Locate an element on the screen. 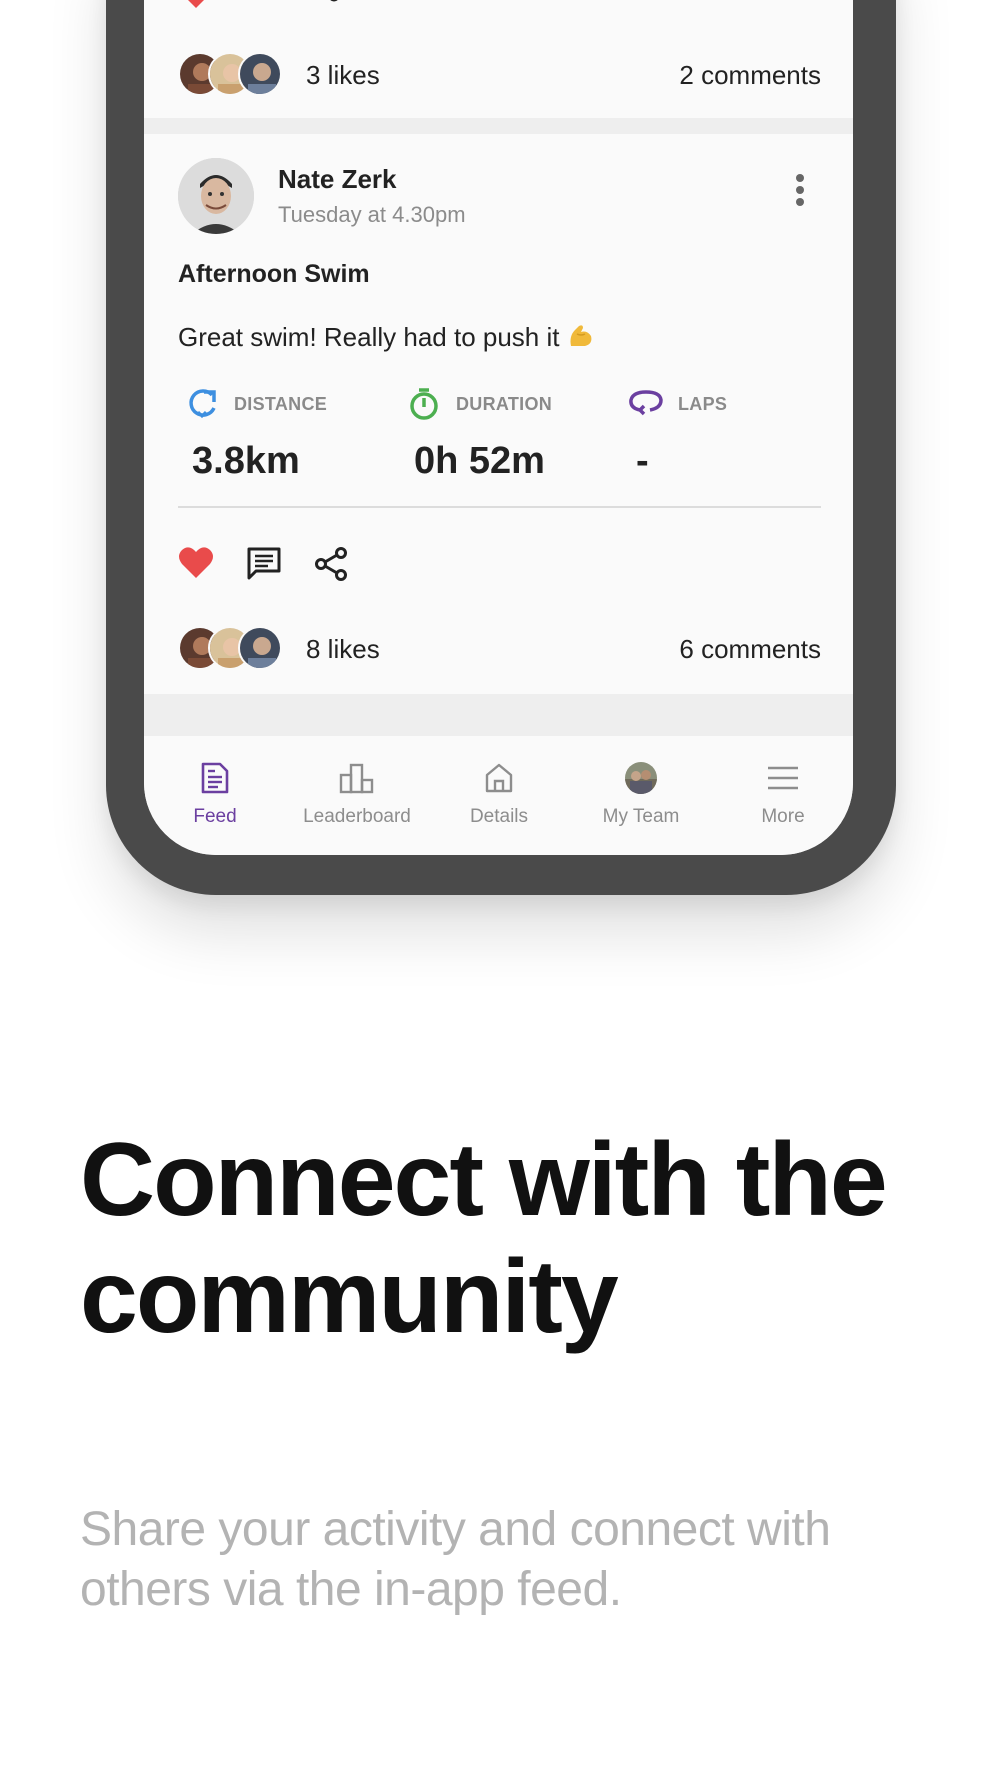  comments-count: 6 comments is located at coordinates (750, 649).